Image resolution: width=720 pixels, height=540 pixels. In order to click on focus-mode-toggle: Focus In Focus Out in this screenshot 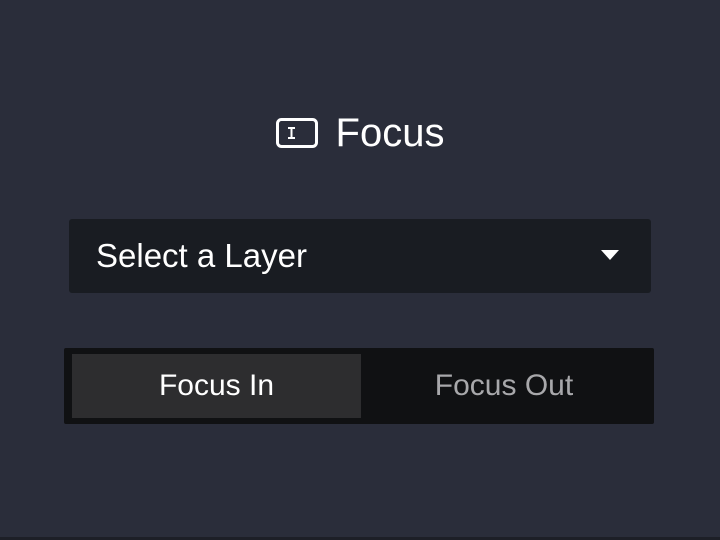, I will do `click(359, 386)`.